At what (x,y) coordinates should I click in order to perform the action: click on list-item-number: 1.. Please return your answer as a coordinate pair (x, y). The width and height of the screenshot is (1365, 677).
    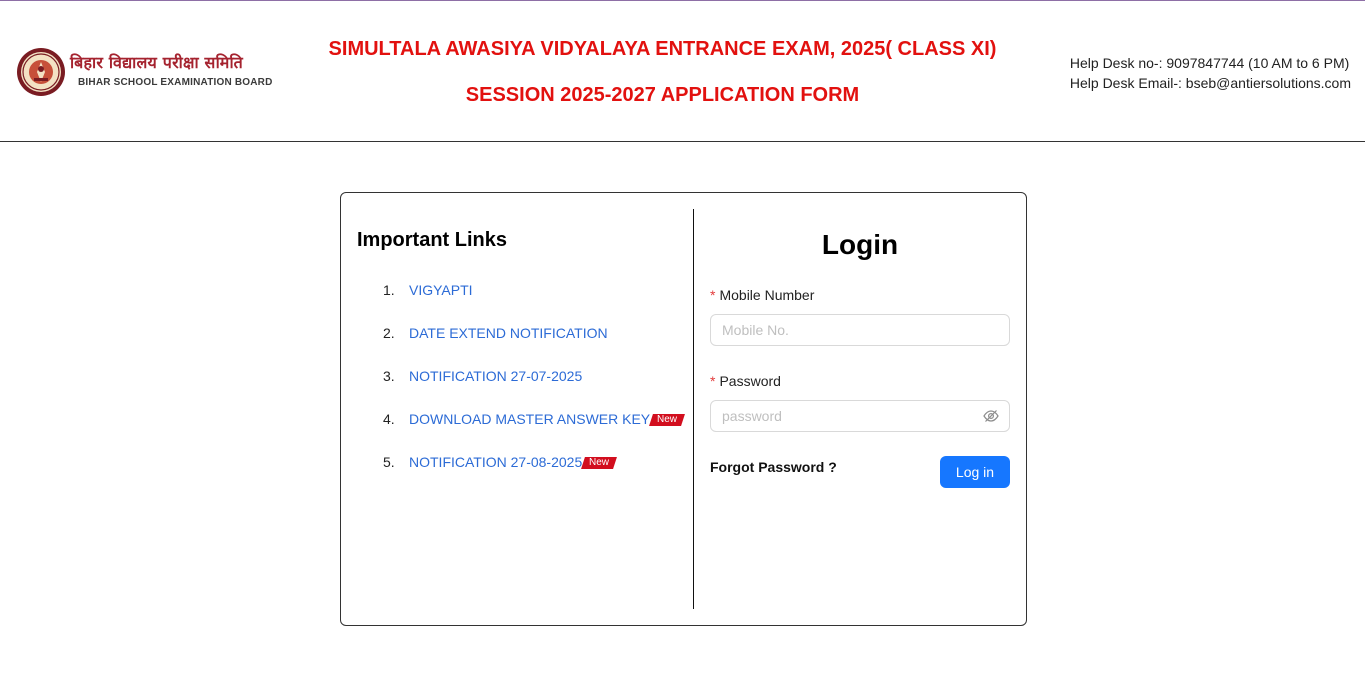
    Looking at the image, I should click on (389, 290).